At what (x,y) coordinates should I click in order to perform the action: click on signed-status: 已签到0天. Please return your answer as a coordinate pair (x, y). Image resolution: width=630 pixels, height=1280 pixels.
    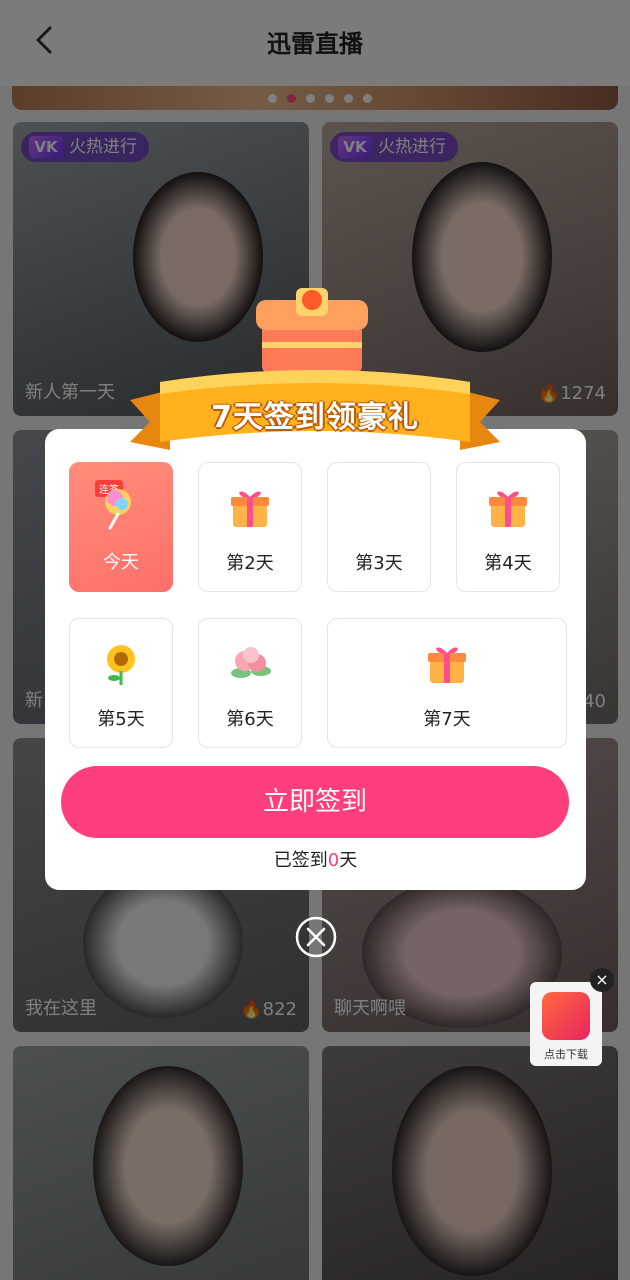
    Looking at the image, I should click on (315, 859).